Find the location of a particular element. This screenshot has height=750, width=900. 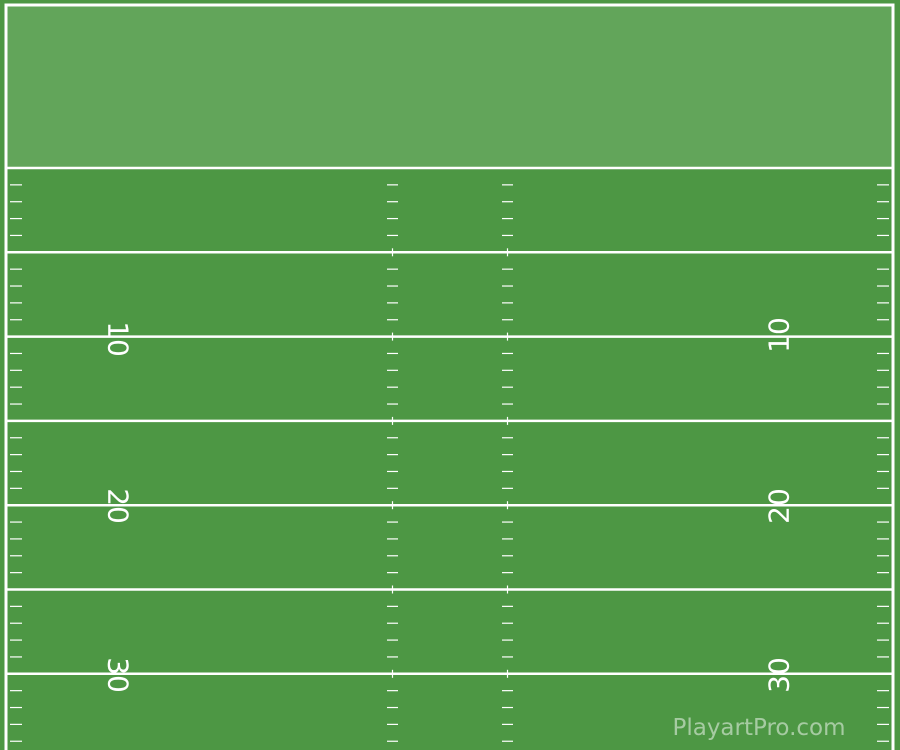

yard-number-right-20: 20 is located at coordinates (779, 506).